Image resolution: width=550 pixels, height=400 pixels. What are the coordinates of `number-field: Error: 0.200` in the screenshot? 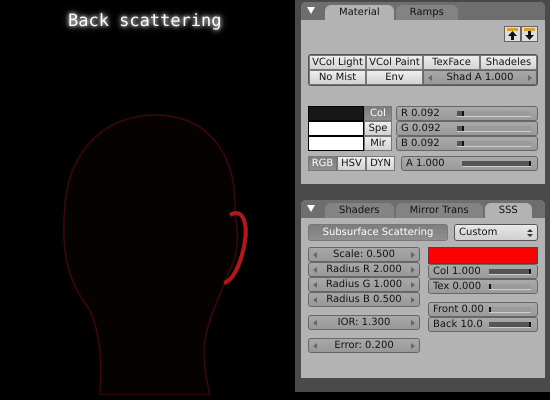 It's located at (364, 345).